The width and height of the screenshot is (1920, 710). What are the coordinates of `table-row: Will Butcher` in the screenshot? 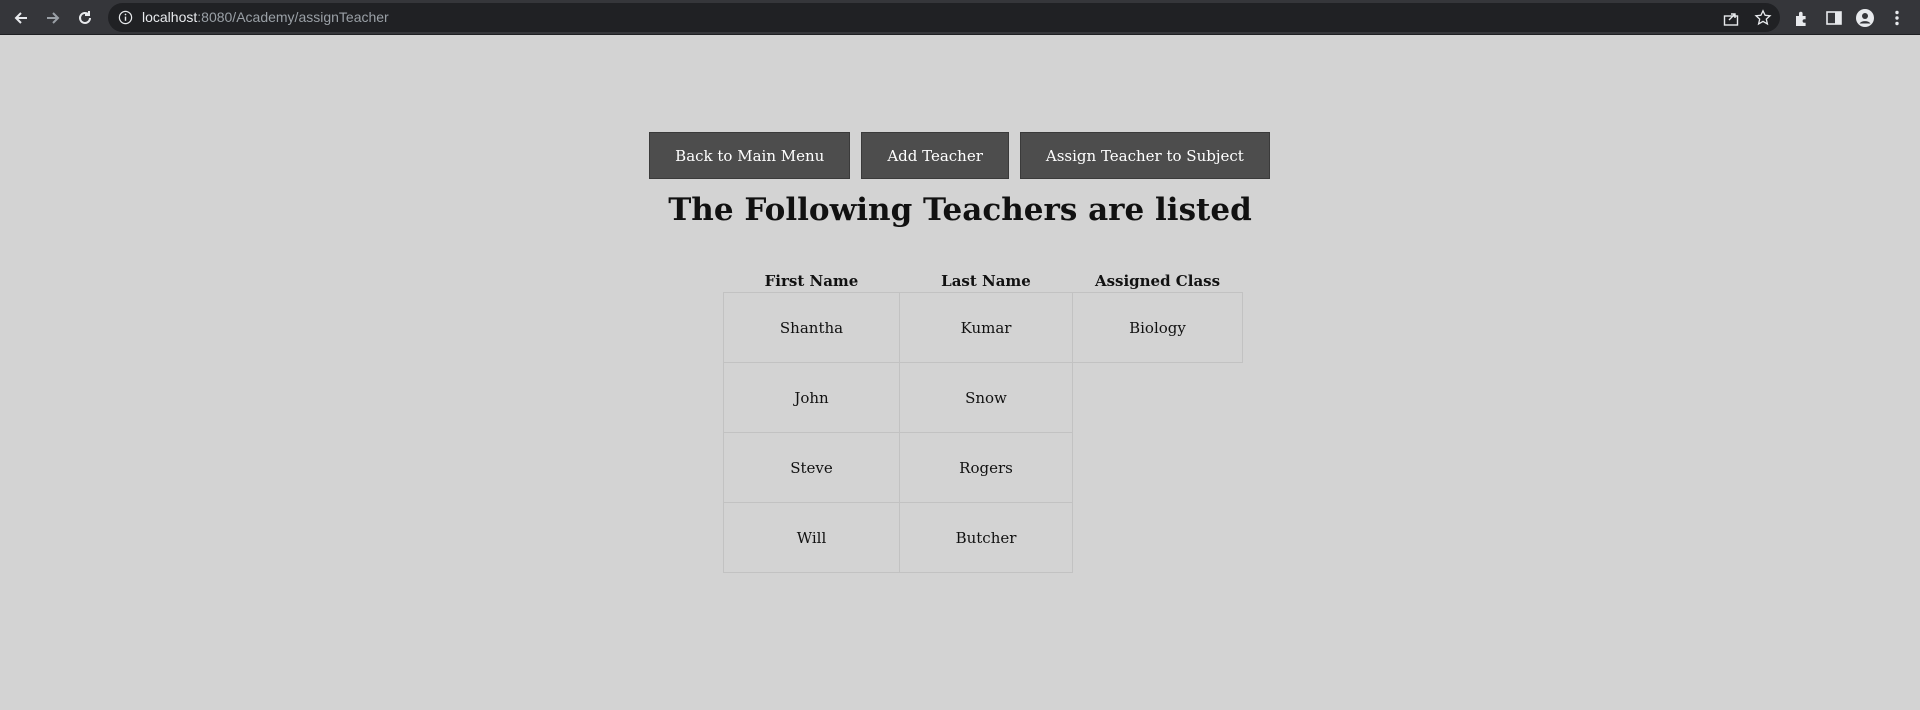 It's located at (983, 537).